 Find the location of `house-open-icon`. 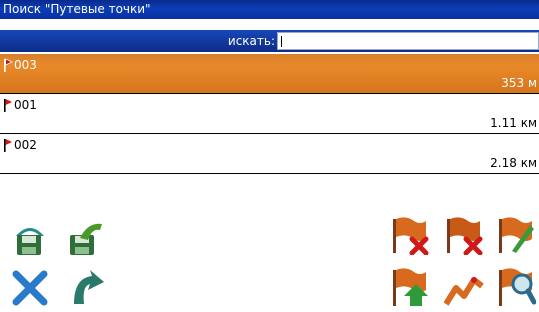

house-open-icon is located at coordinates (86, 238).